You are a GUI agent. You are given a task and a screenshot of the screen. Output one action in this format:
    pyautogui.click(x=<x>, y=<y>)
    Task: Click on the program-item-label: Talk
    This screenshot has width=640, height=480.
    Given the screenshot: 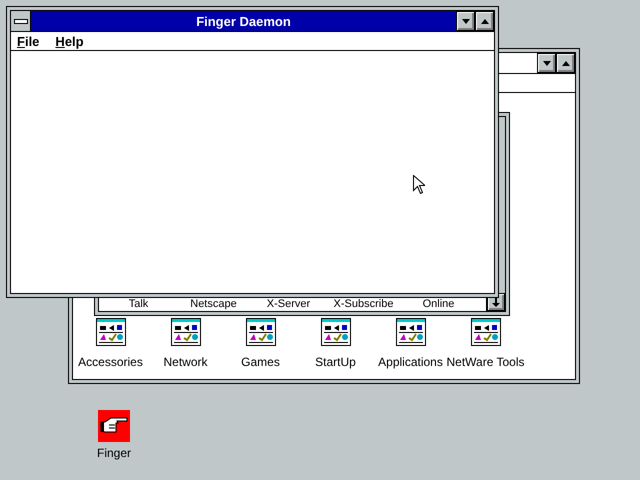 What is the action you would take?
    pyautogui.click(x=138, y=304)
    